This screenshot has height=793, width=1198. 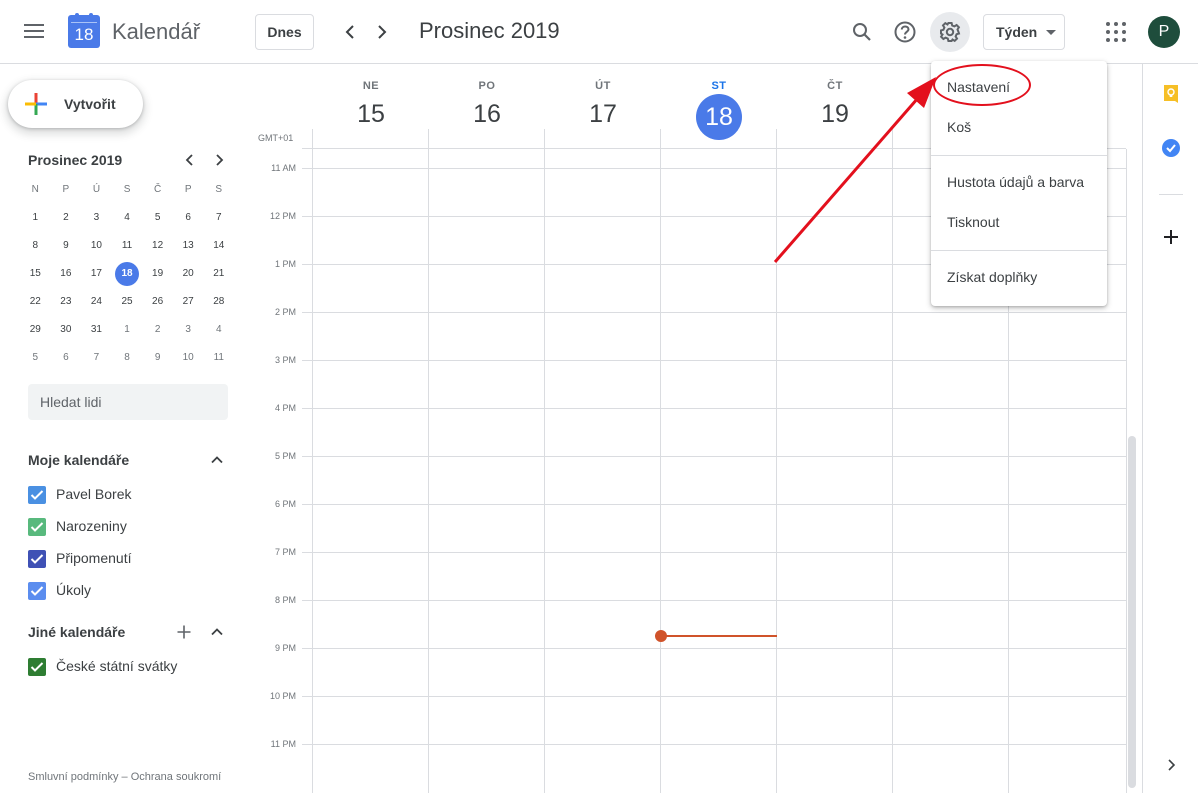 I want to click on previous-week-icon, so click(x=350, y=32).